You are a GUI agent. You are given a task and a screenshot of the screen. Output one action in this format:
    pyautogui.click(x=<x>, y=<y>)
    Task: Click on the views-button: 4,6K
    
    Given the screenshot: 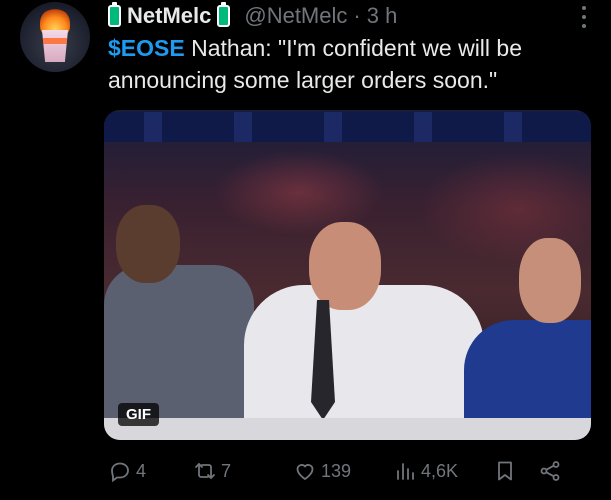 What is the action you would take?
    pyautogui.click(x=443, y=471)
    